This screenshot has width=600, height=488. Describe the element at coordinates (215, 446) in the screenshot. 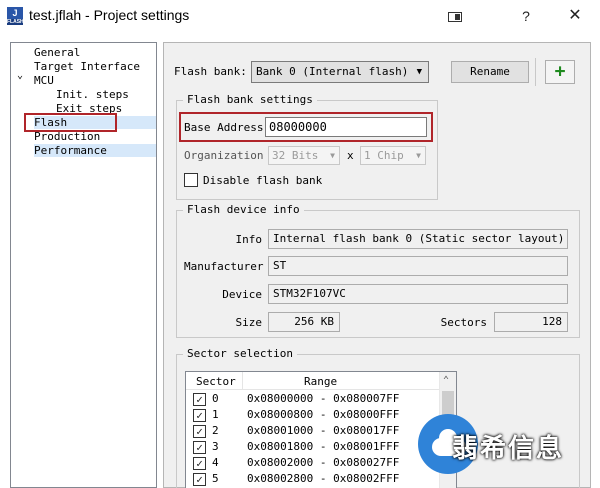

I see `sector-number: 3` at that location.